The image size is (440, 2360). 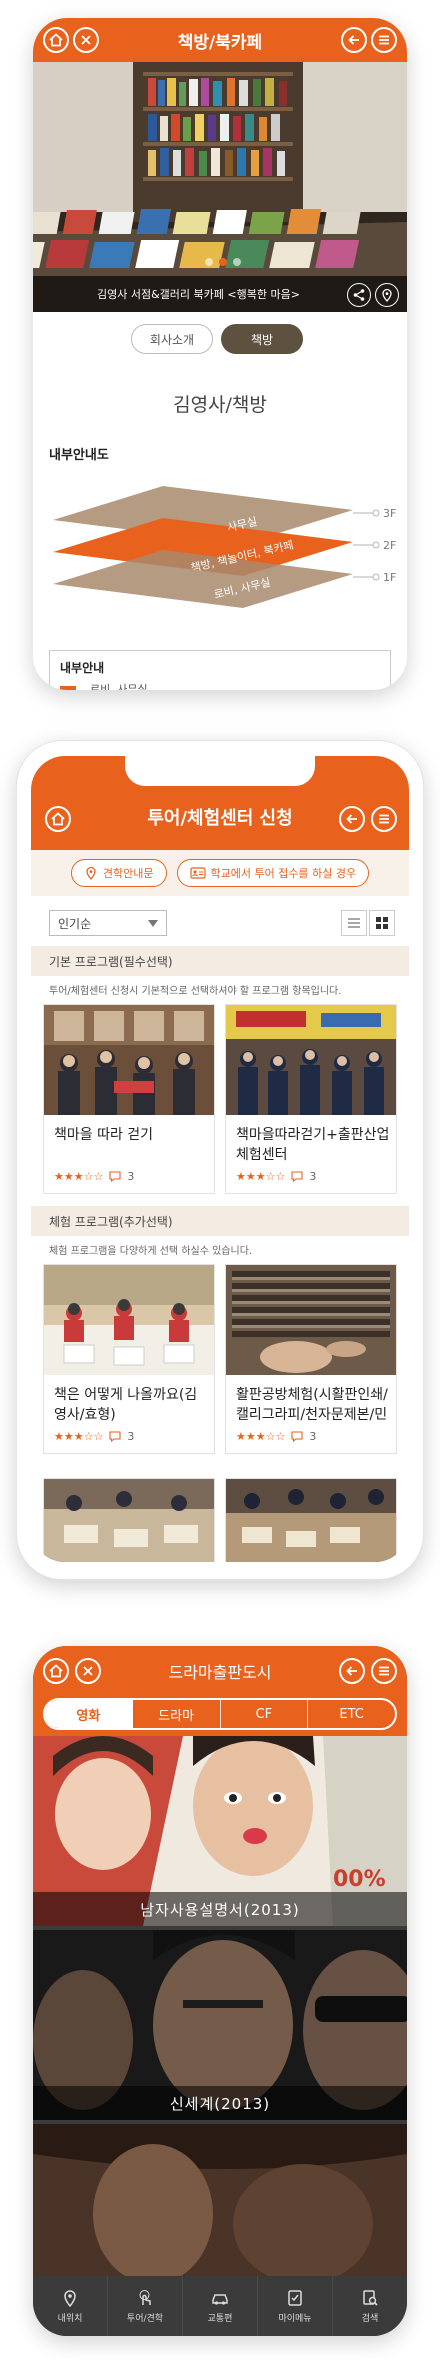 I want to click on close-icon, so click(x=86, y=40).